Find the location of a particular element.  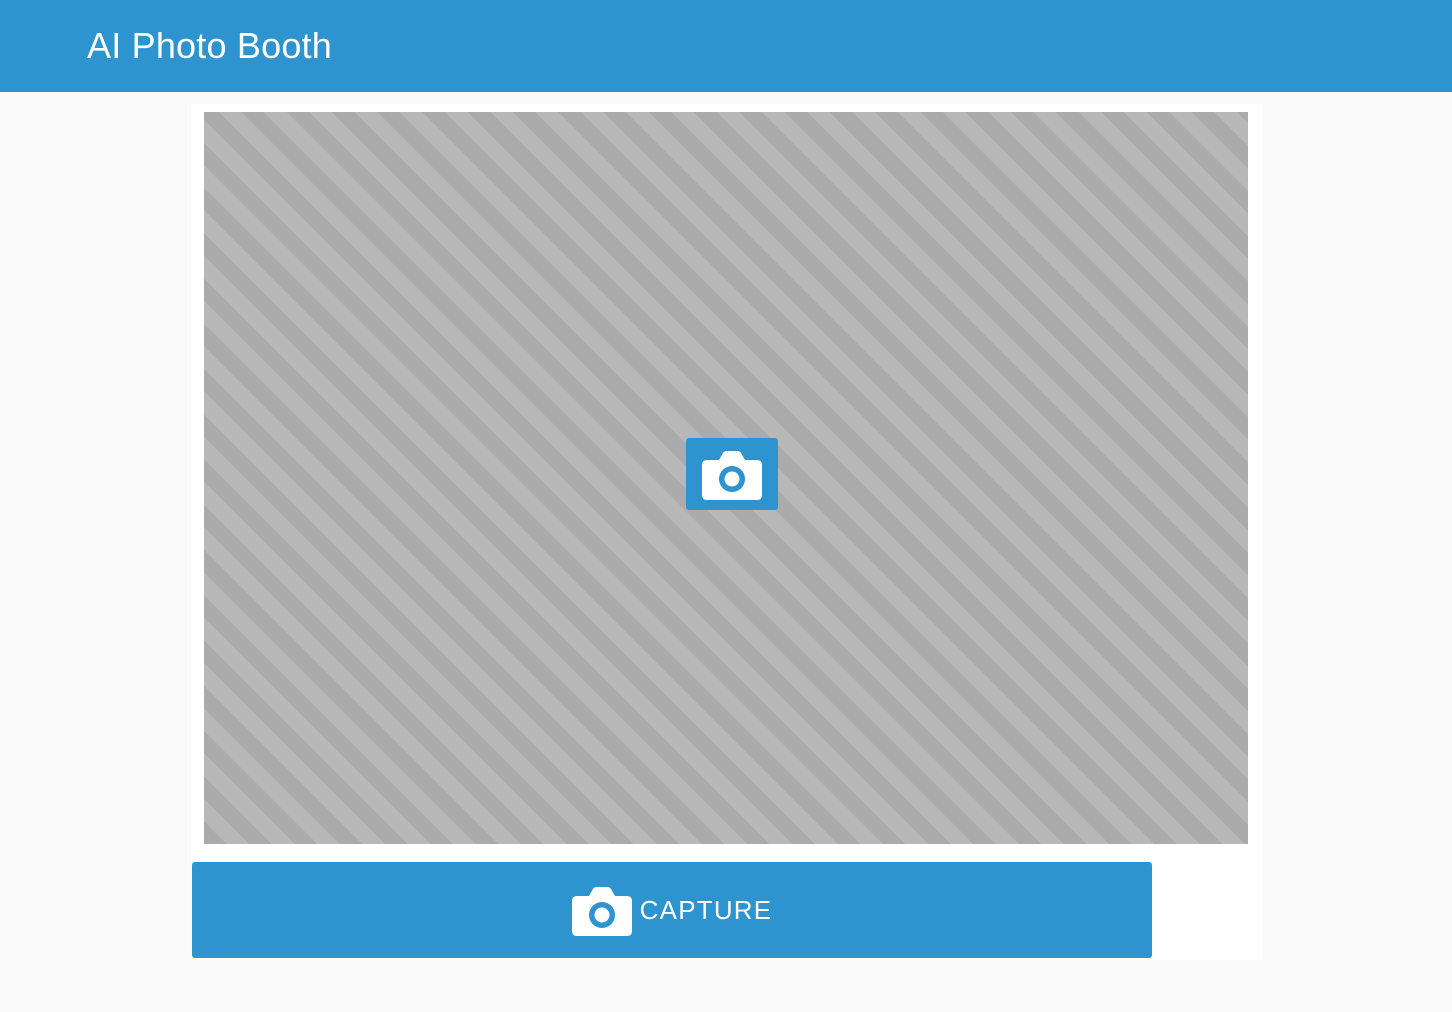

capture-button-icon-wrap is located at coordinates (601, 910).